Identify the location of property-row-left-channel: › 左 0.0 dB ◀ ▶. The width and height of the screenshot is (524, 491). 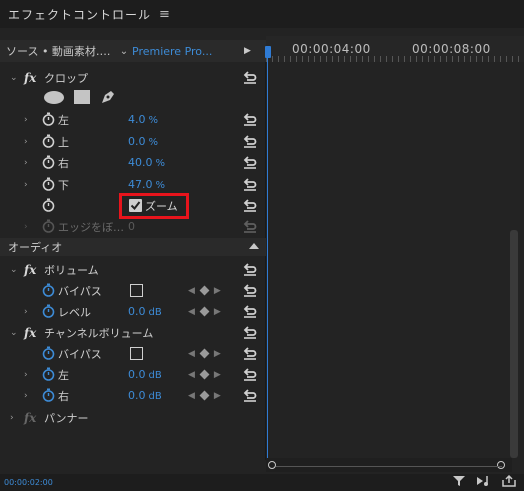
(133, 374).